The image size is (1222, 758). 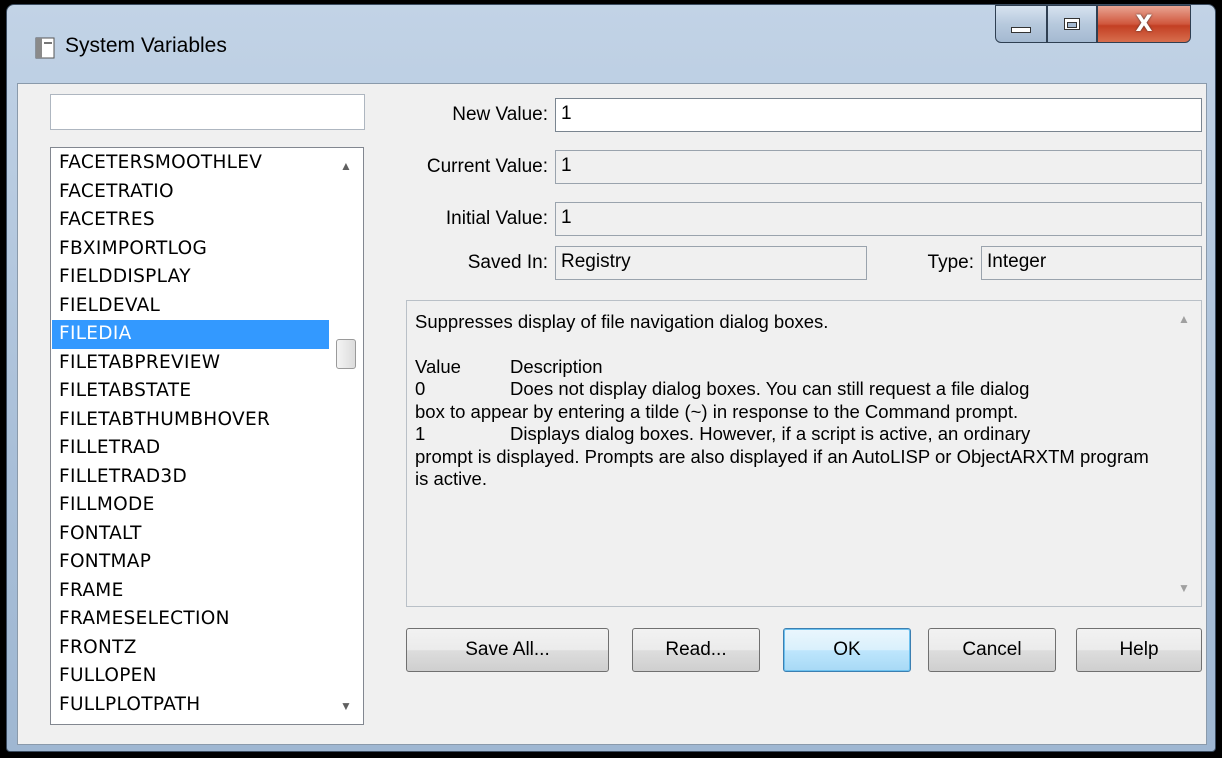 I want to click on initial-value-field: 1, so click(x=878, y=219).